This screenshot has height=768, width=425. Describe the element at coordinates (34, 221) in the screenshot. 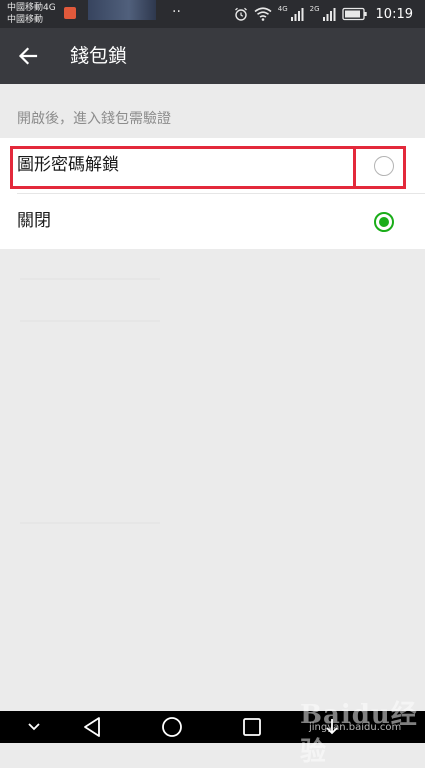

I see `option-label: 關閉` at that location.